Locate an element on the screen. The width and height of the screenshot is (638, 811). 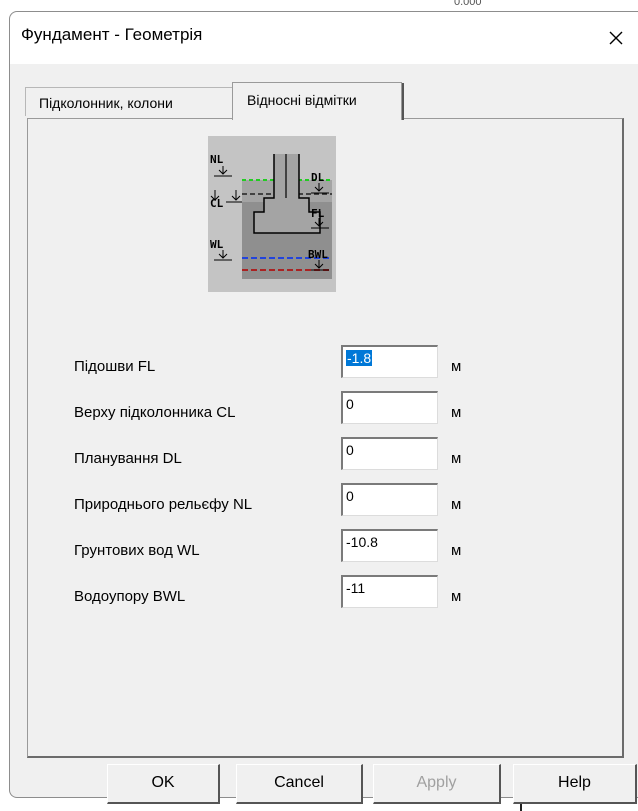
unit-aquiclude-bwl: м is located at coordinates (456, 596).